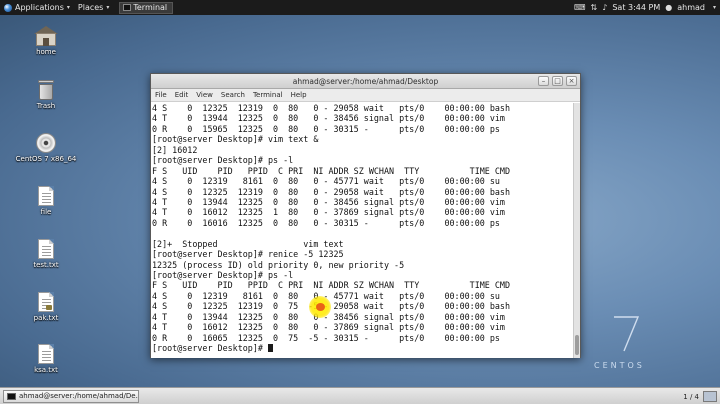 Image resolution: width=720 pixels, height=404 pixels. Describe the element at coordinates (299, 95) in the screenshot. I see `menu-help: Help` at that location.